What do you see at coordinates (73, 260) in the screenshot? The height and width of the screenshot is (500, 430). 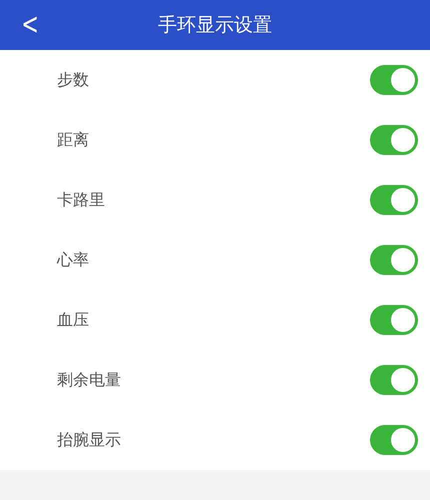 I see `setting-label: 心率` at bounding box center [73, 260].